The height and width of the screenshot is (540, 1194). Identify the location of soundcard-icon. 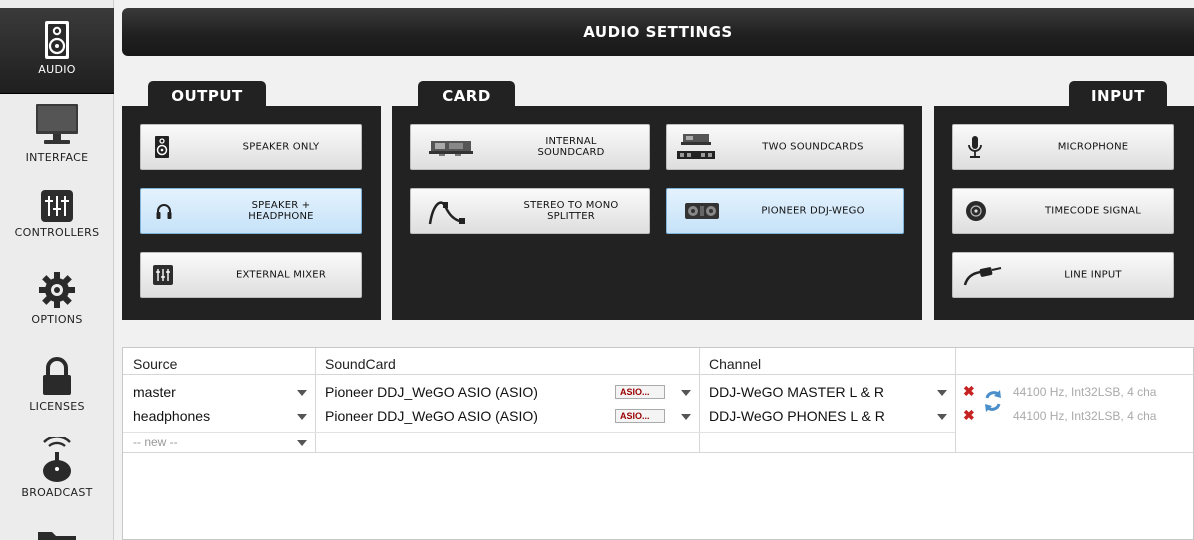
(451, 148).